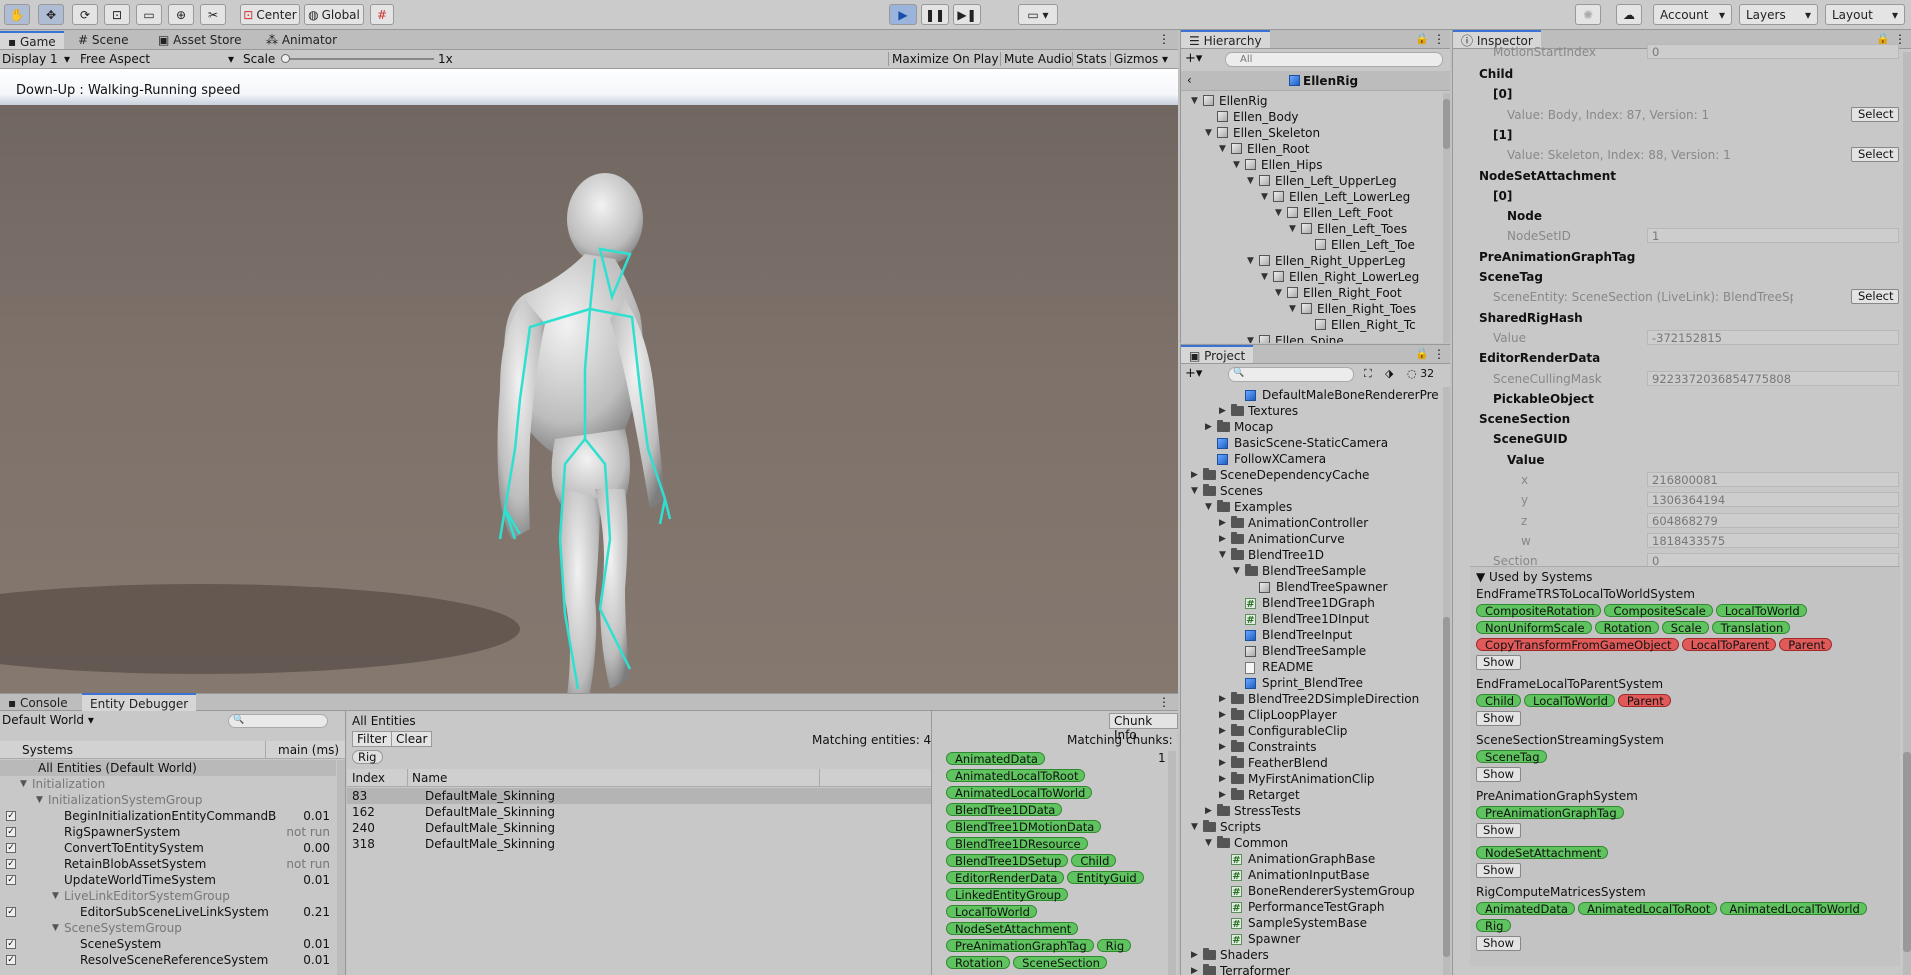  Describe the element at coordinates (1311, 197) in the screenshot. I see `hierarchy-item: ▼ Ellen_Left_LowerLeg` at that location.